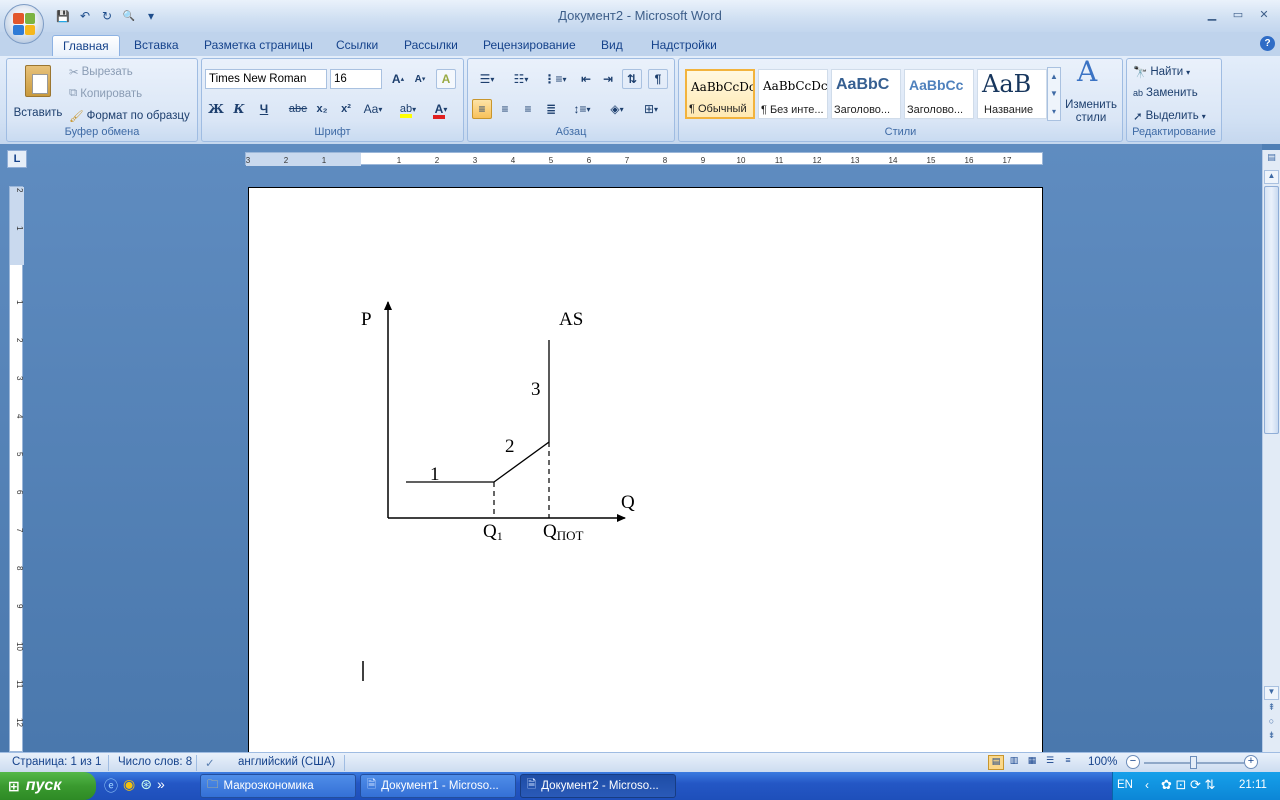 Image resolution: width=1280 pixels, height=800 pixels. What do you see at coordinates (38, 94) in the screenshot?
I see `paste-button: Вставить` at bounding box center [38, 94].